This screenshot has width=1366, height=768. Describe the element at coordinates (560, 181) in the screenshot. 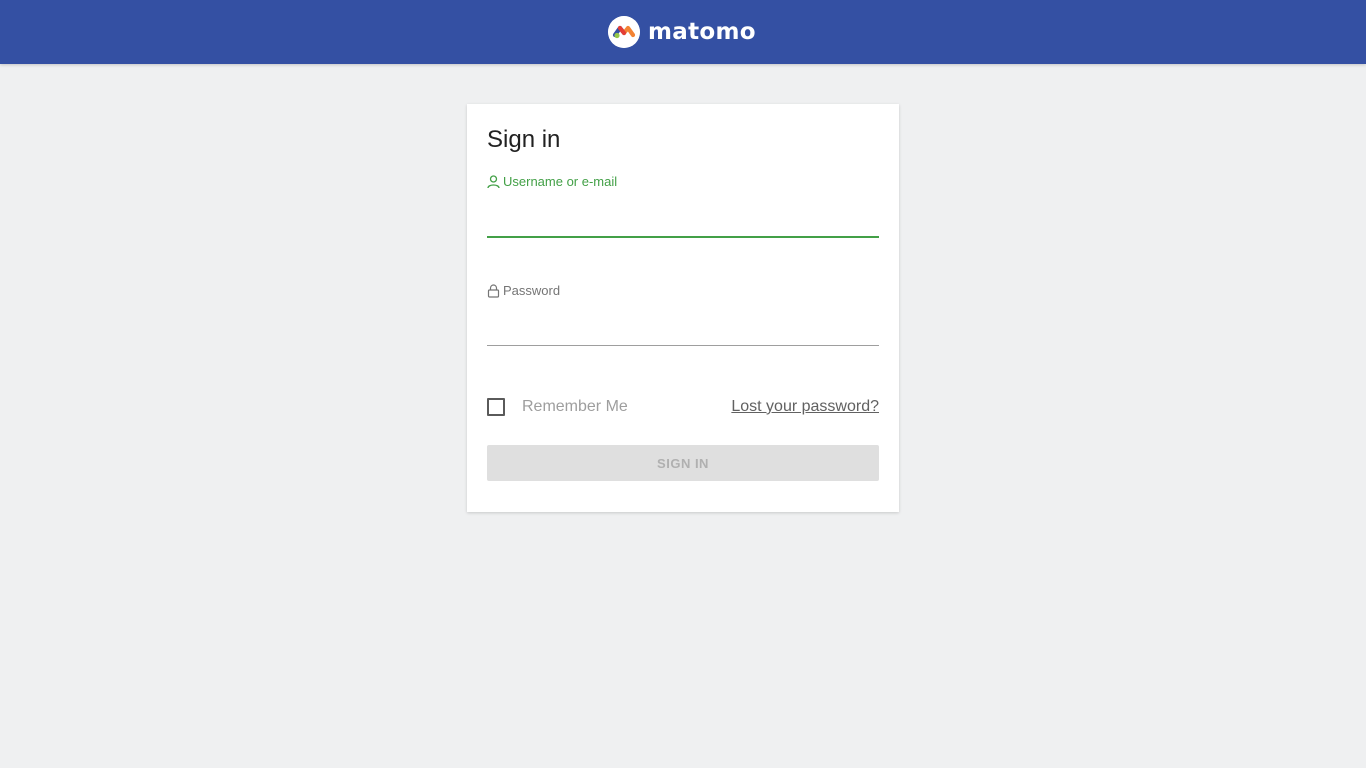

I see `username-label-text: Username or e-mail` at that location.